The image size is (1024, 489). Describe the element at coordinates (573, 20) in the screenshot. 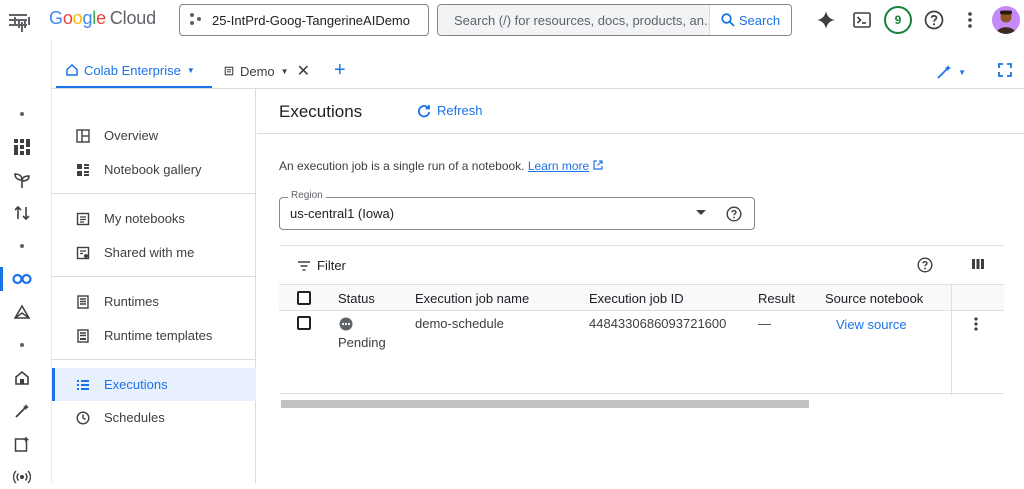

I see `search-input` at that location.